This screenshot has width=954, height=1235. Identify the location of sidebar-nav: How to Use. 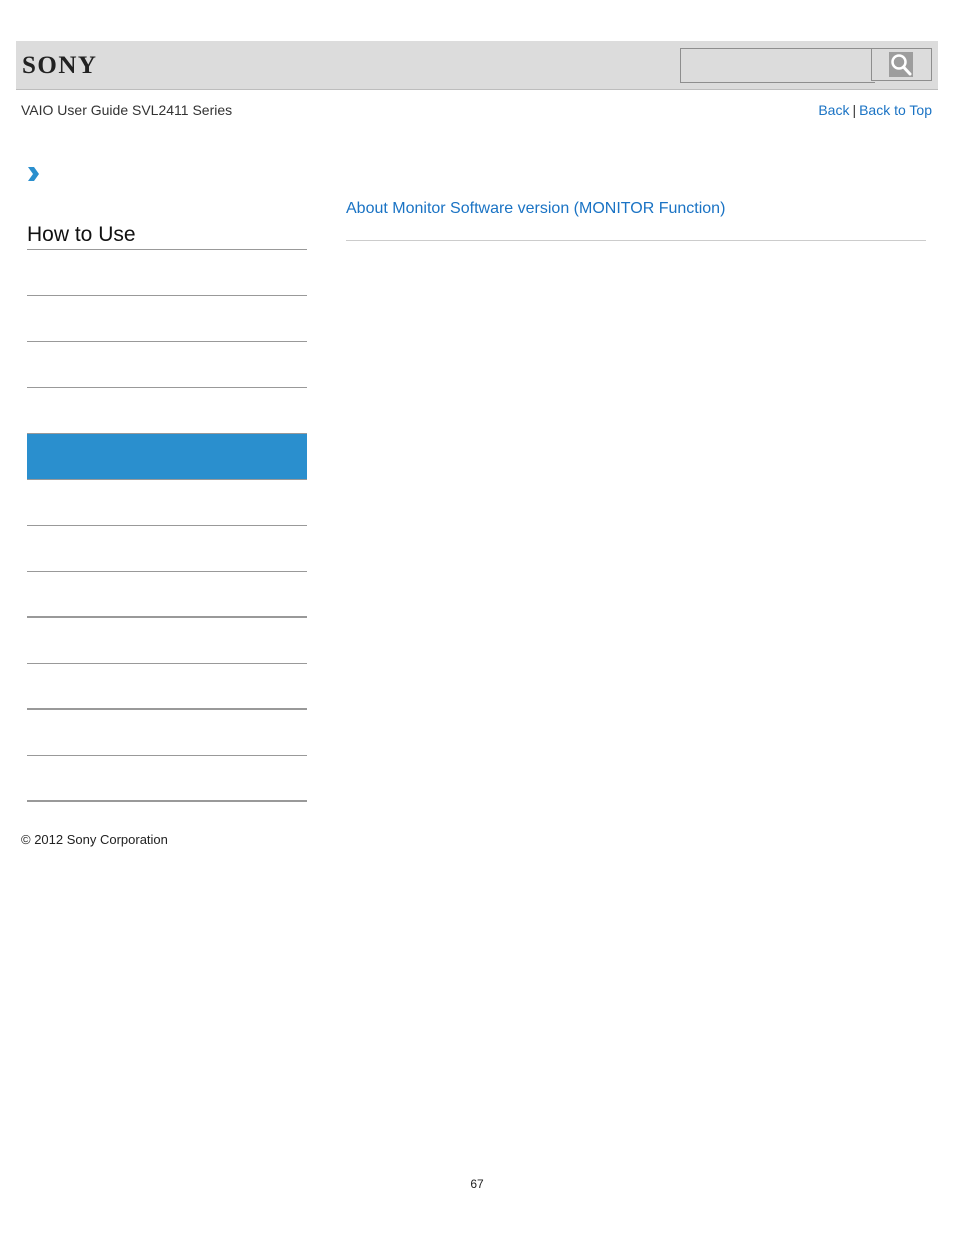
(167, 512).